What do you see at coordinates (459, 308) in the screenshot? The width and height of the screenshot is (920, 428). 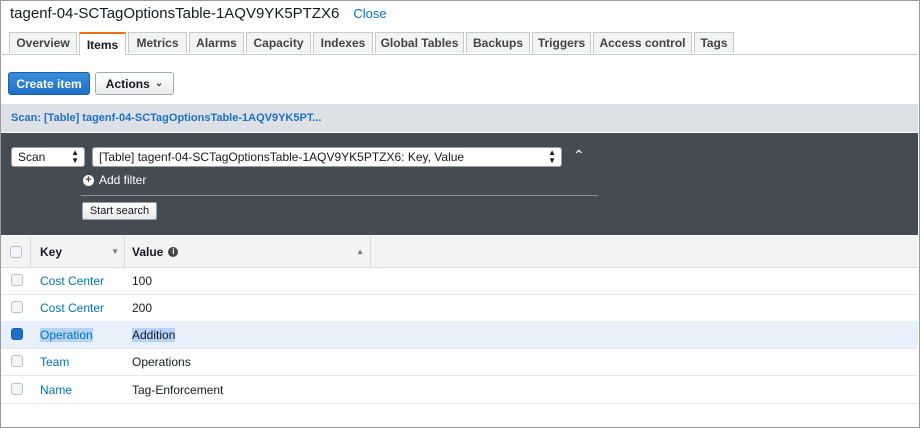 I see `table-row: Cost Center 200` at bounding box center [459, 308].